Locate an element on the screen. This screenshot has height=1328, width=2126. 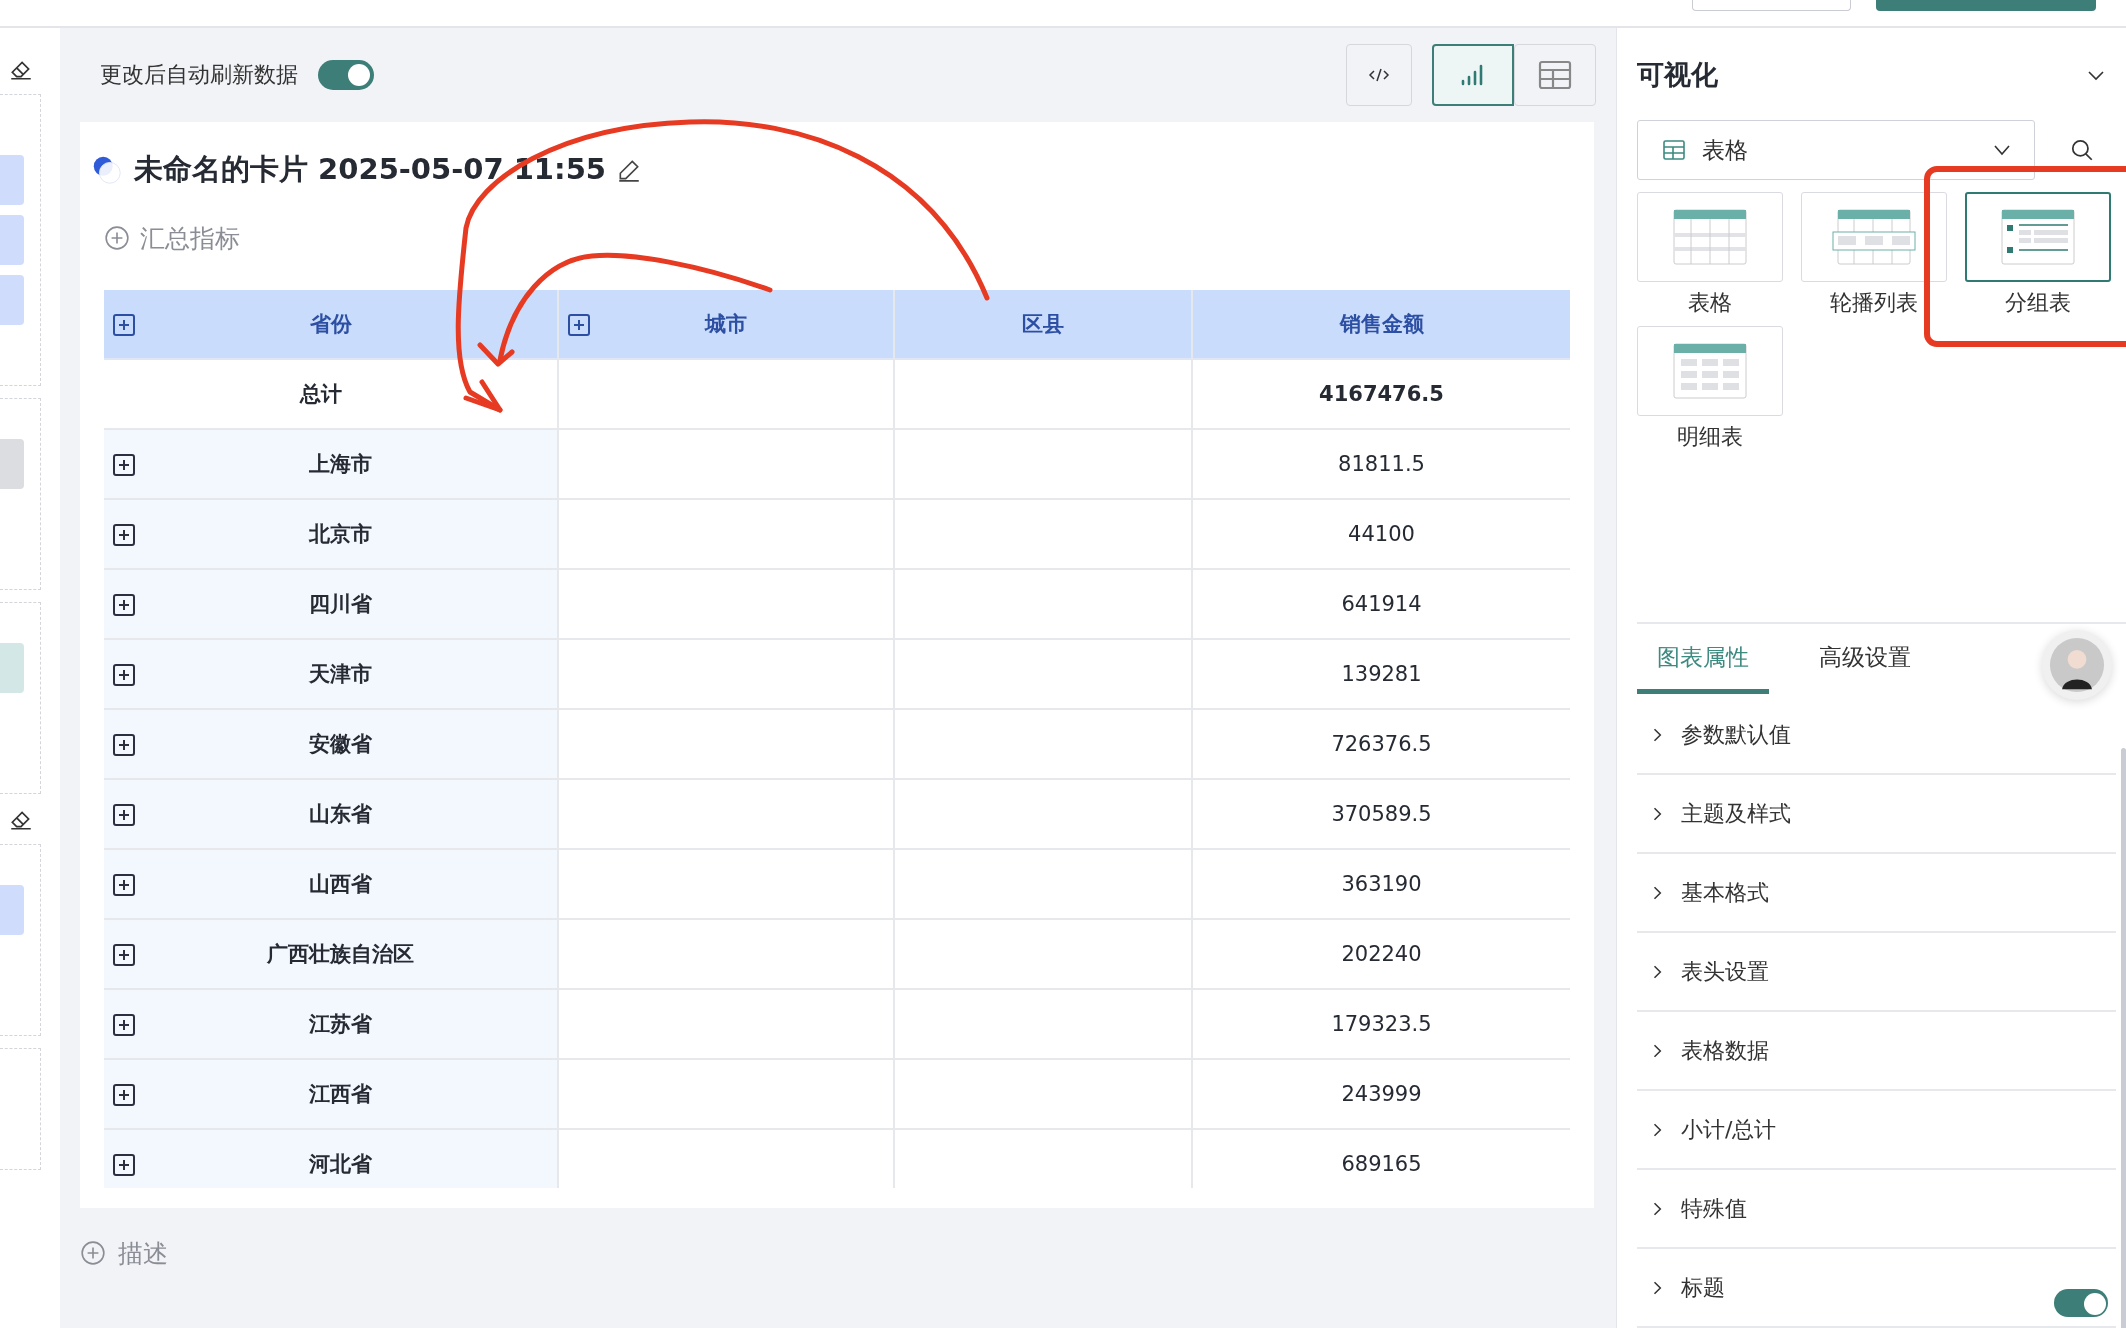
table-cell: 179323.5 is located at coordinates (1381, 1025).